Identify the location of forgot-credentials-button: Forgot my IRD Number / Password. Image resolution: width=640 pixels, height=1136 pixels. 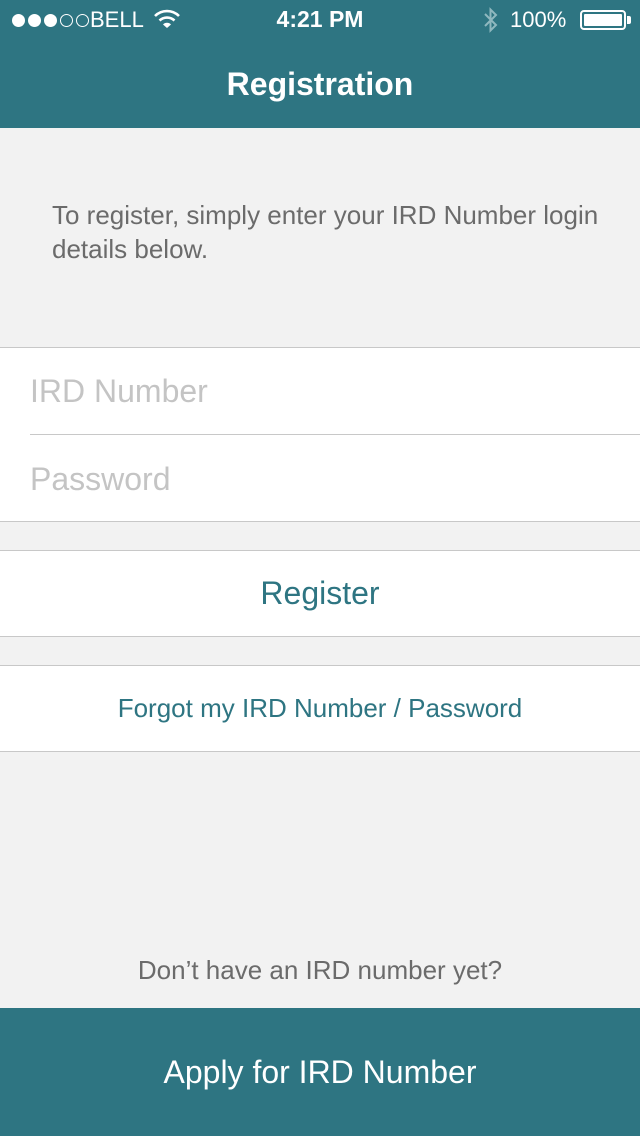
(320, 708).